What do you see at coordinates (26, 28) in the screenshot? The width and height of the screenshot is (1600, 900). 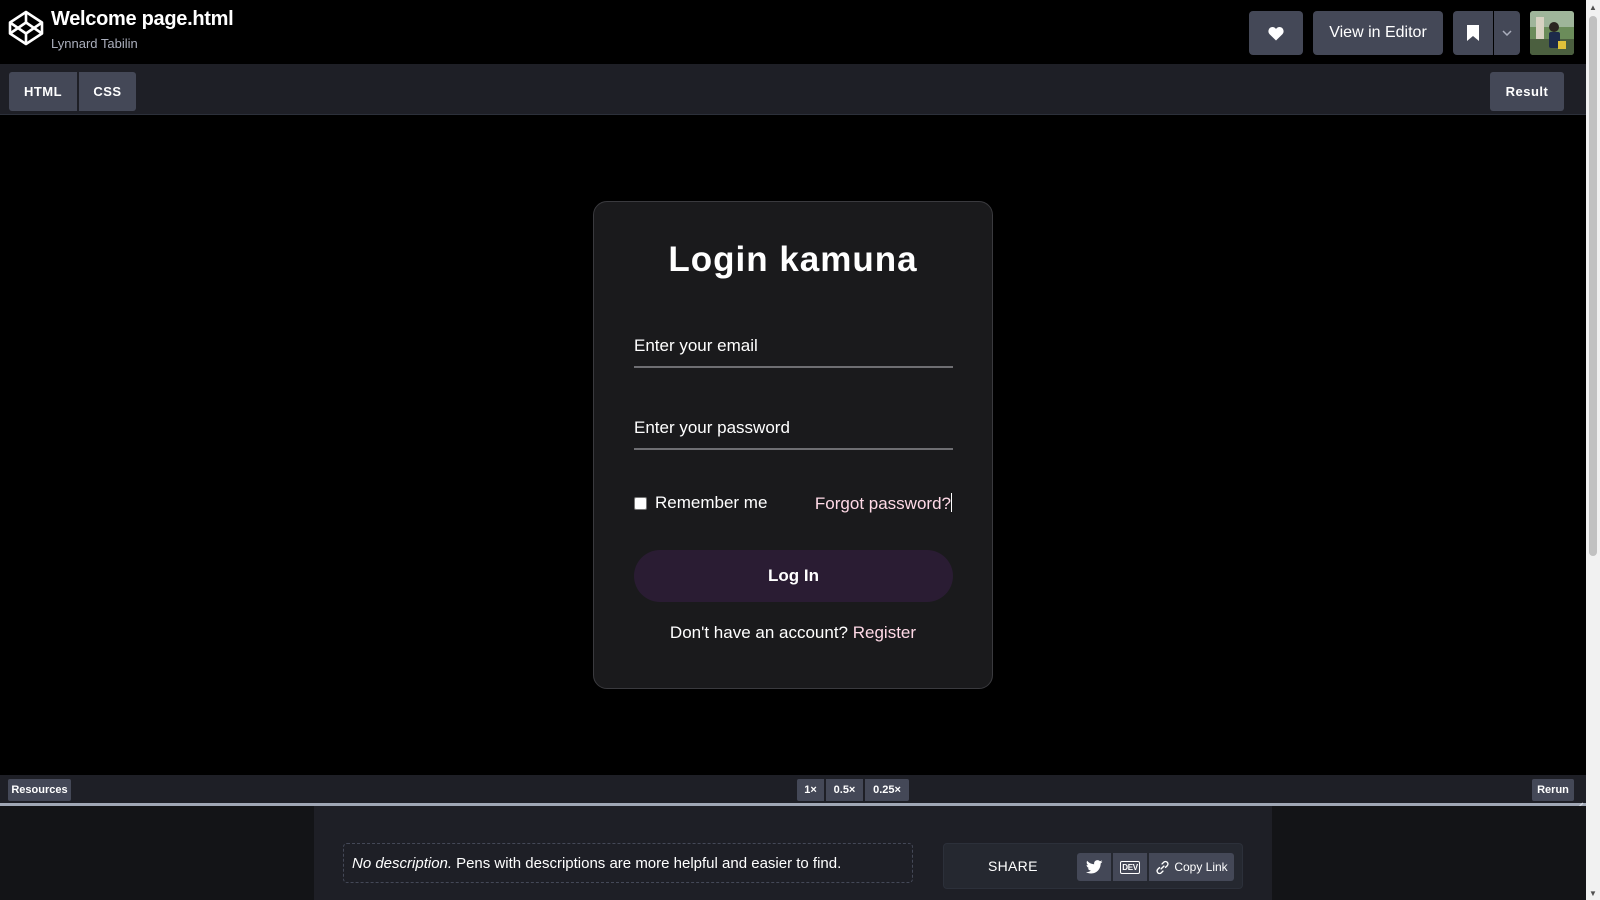 I see `codepen-logo-icon` at bounding box center [26, 28].